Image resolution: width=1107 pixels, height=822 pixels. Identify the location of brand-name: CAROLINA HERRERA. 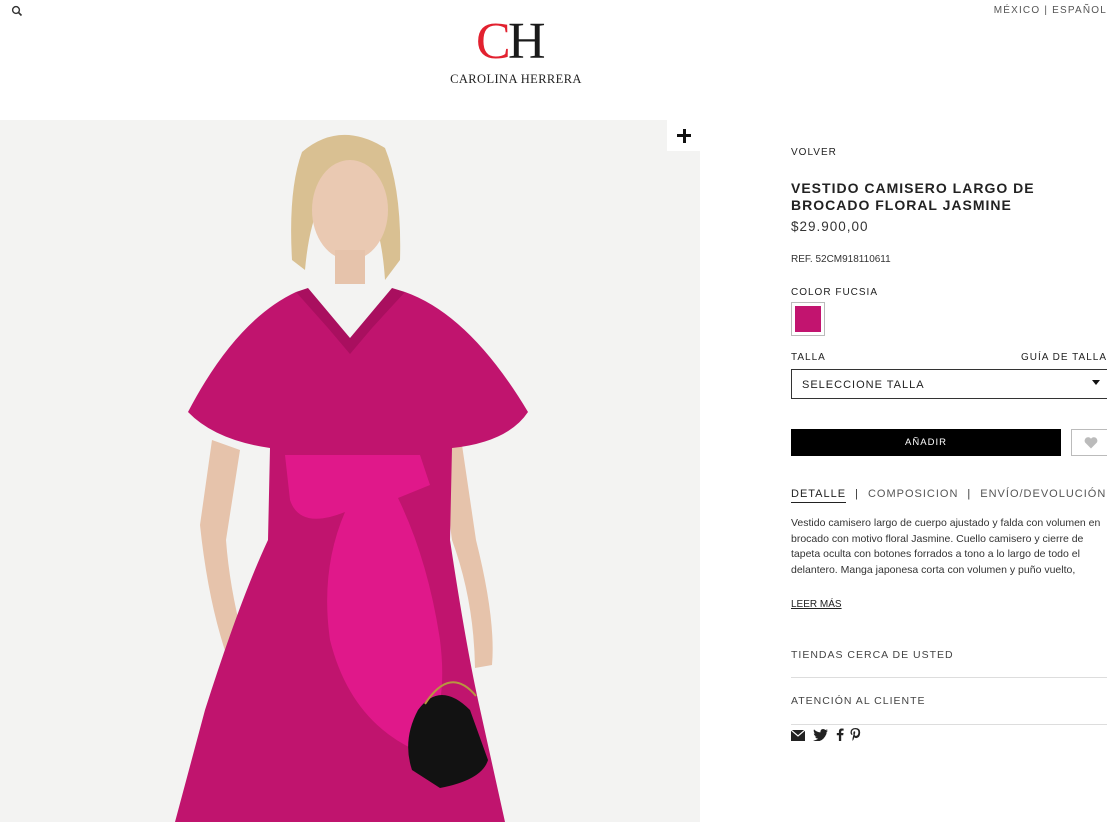
(516, 79).